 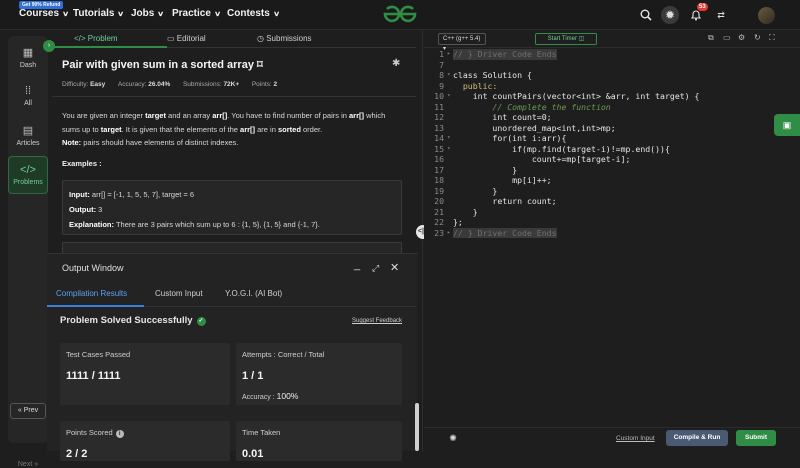 I want to click on suggest-feedback-link: Suggest Feedback, so click(x=377, y=321).